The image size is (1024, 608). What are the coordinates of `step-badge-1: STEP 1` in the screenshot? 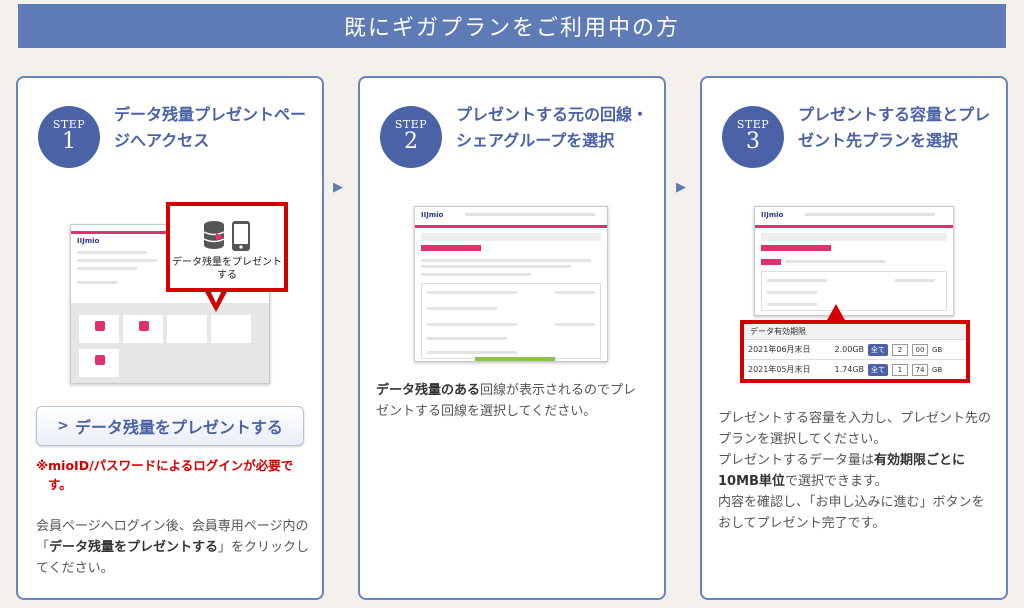 It's located at (69, 137).